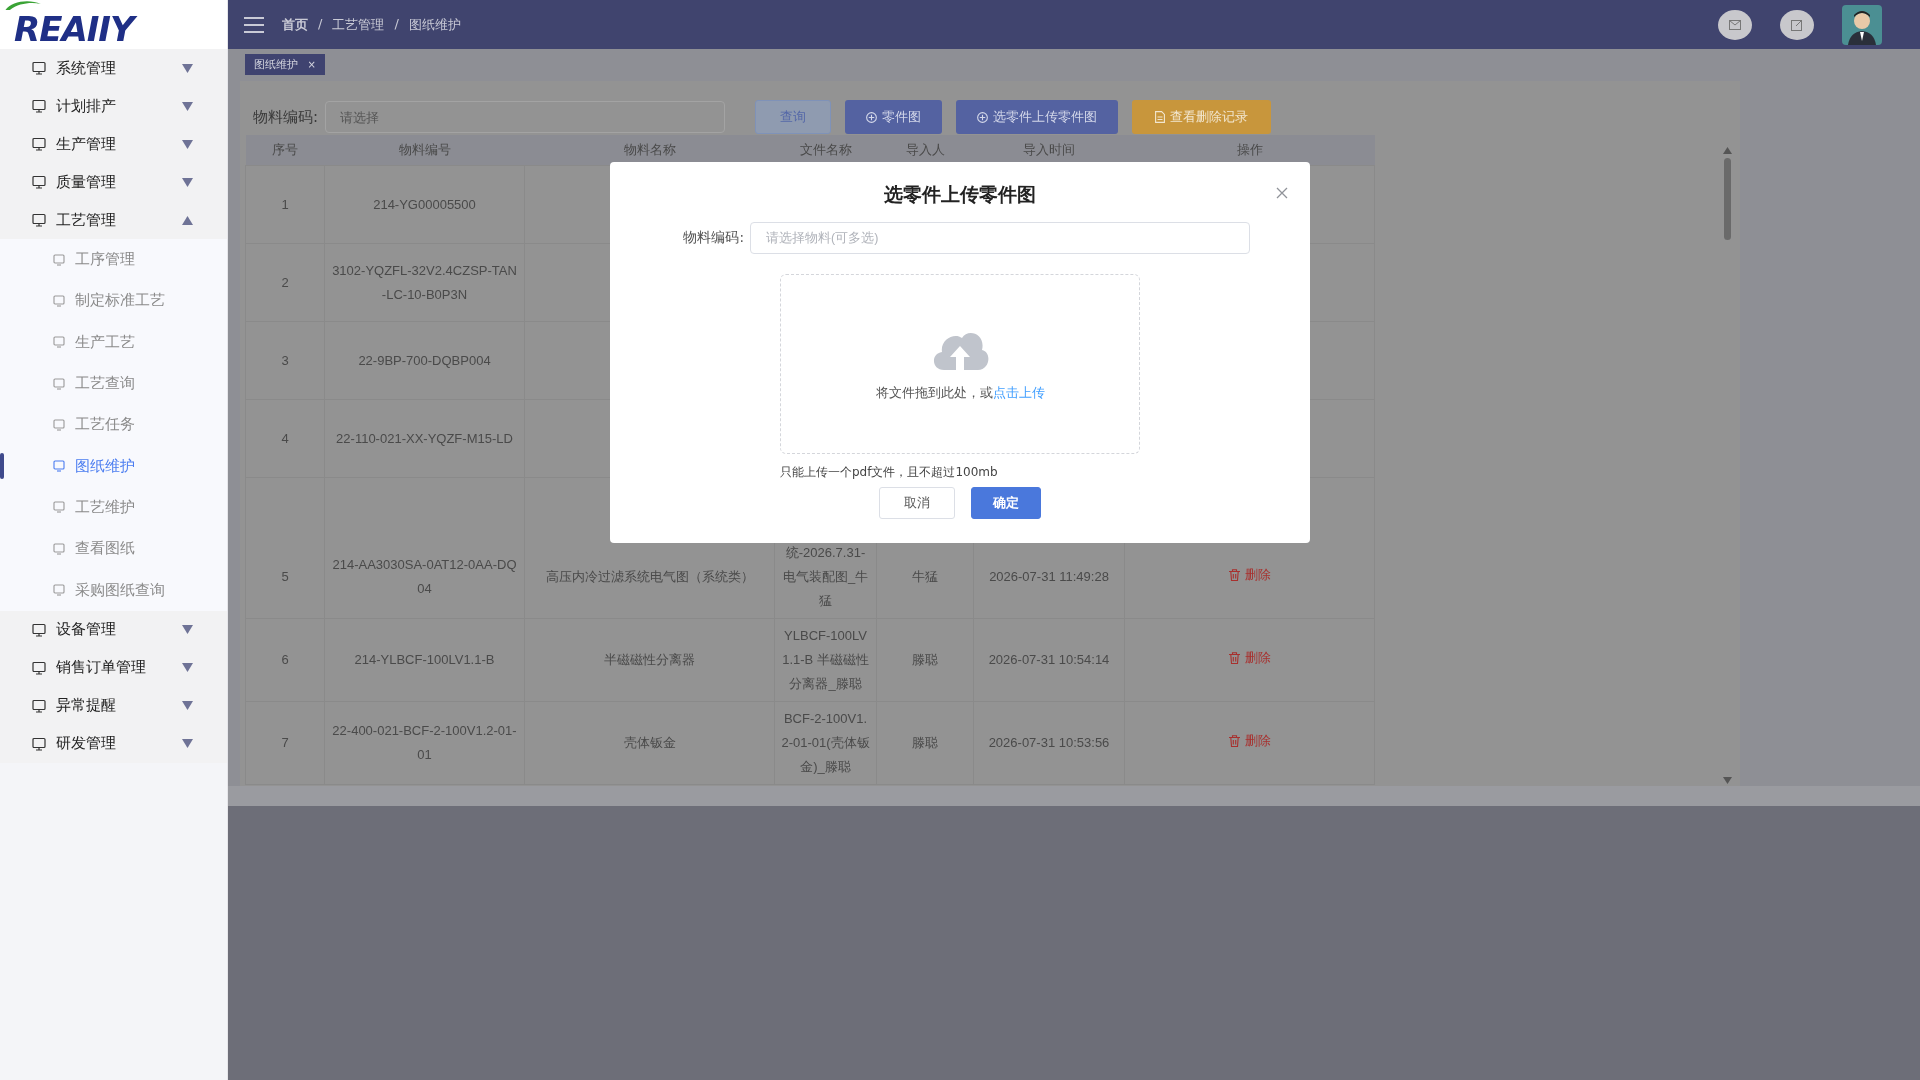 The height and width of the screenshot is (1080, 1920). What do you see at coordinates (295, 24) in the screenshot?
I see `breadcrumb-item: 首页` at bounding box center [295, 24].